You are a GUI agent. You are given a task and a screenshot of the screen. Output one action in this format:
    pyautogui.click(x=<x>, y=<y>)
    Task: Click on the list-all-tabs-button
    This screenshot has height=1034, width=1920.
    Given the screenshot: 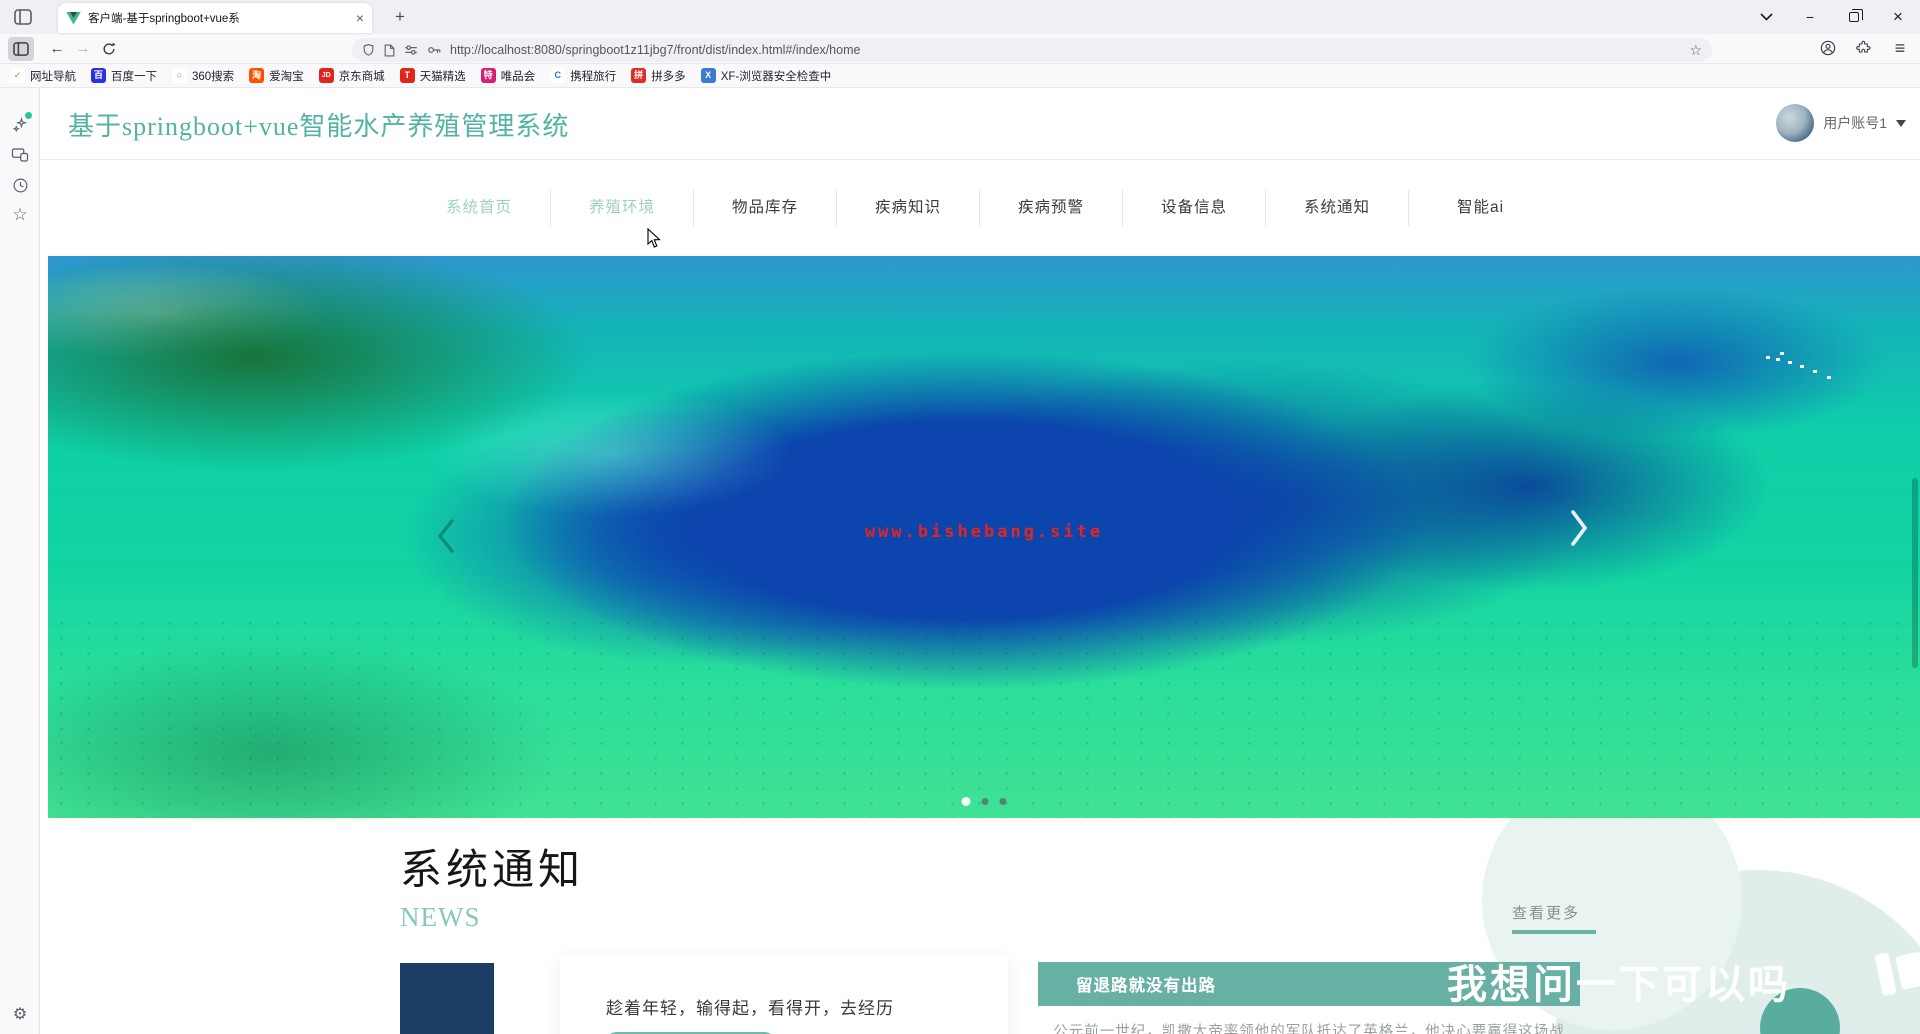 What is the action you would take?
    pyautogui.click(x=1766, y=17)
    